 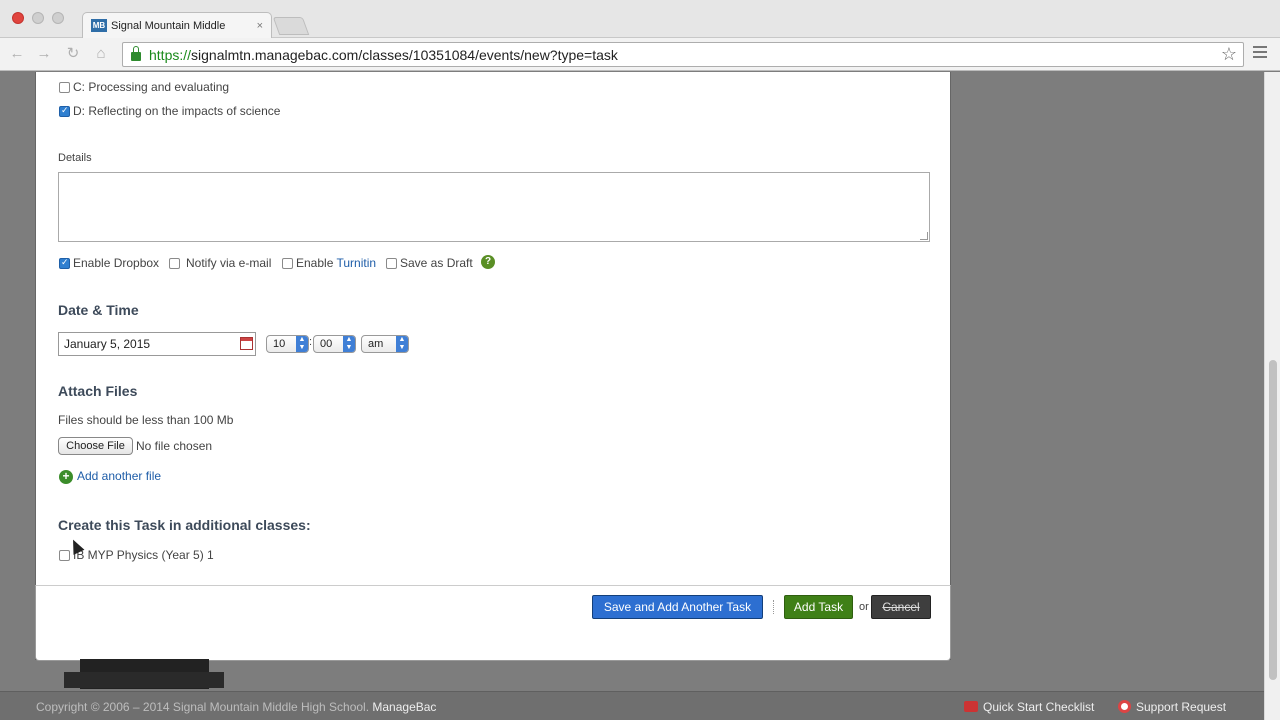 I want to click on criterion-d-label: D: Reflecting on the impacts of science, so click(x=177, y=111).